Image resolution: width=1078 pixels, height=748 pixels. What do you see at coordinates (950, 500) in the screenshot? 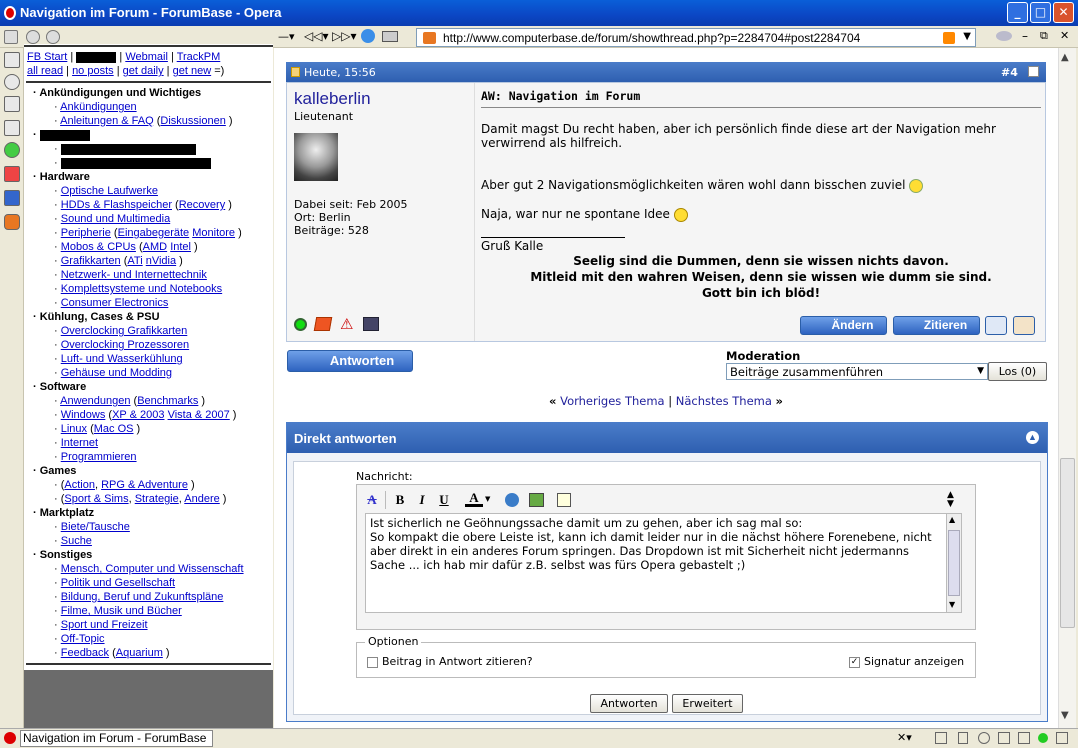
I see `resize-icon: ▲ ▼` at bounding box center [950, 500].